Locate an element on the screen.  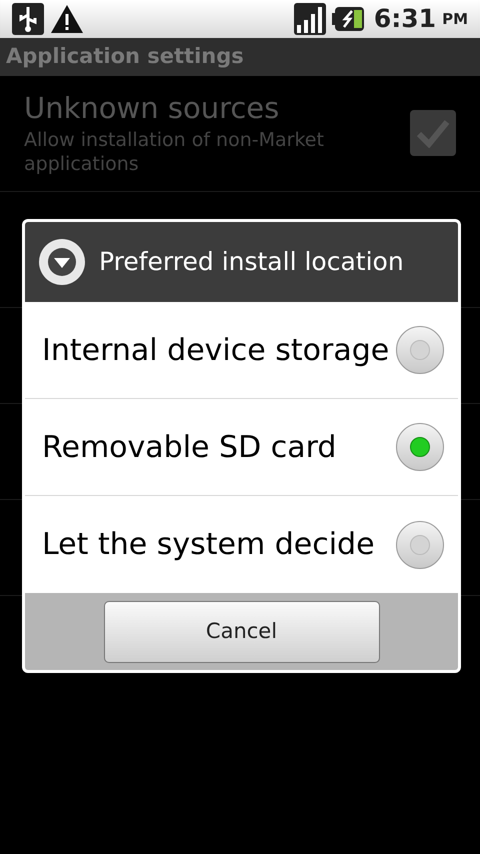
option-label: Removable SD card is located at coordinates (190, 447).